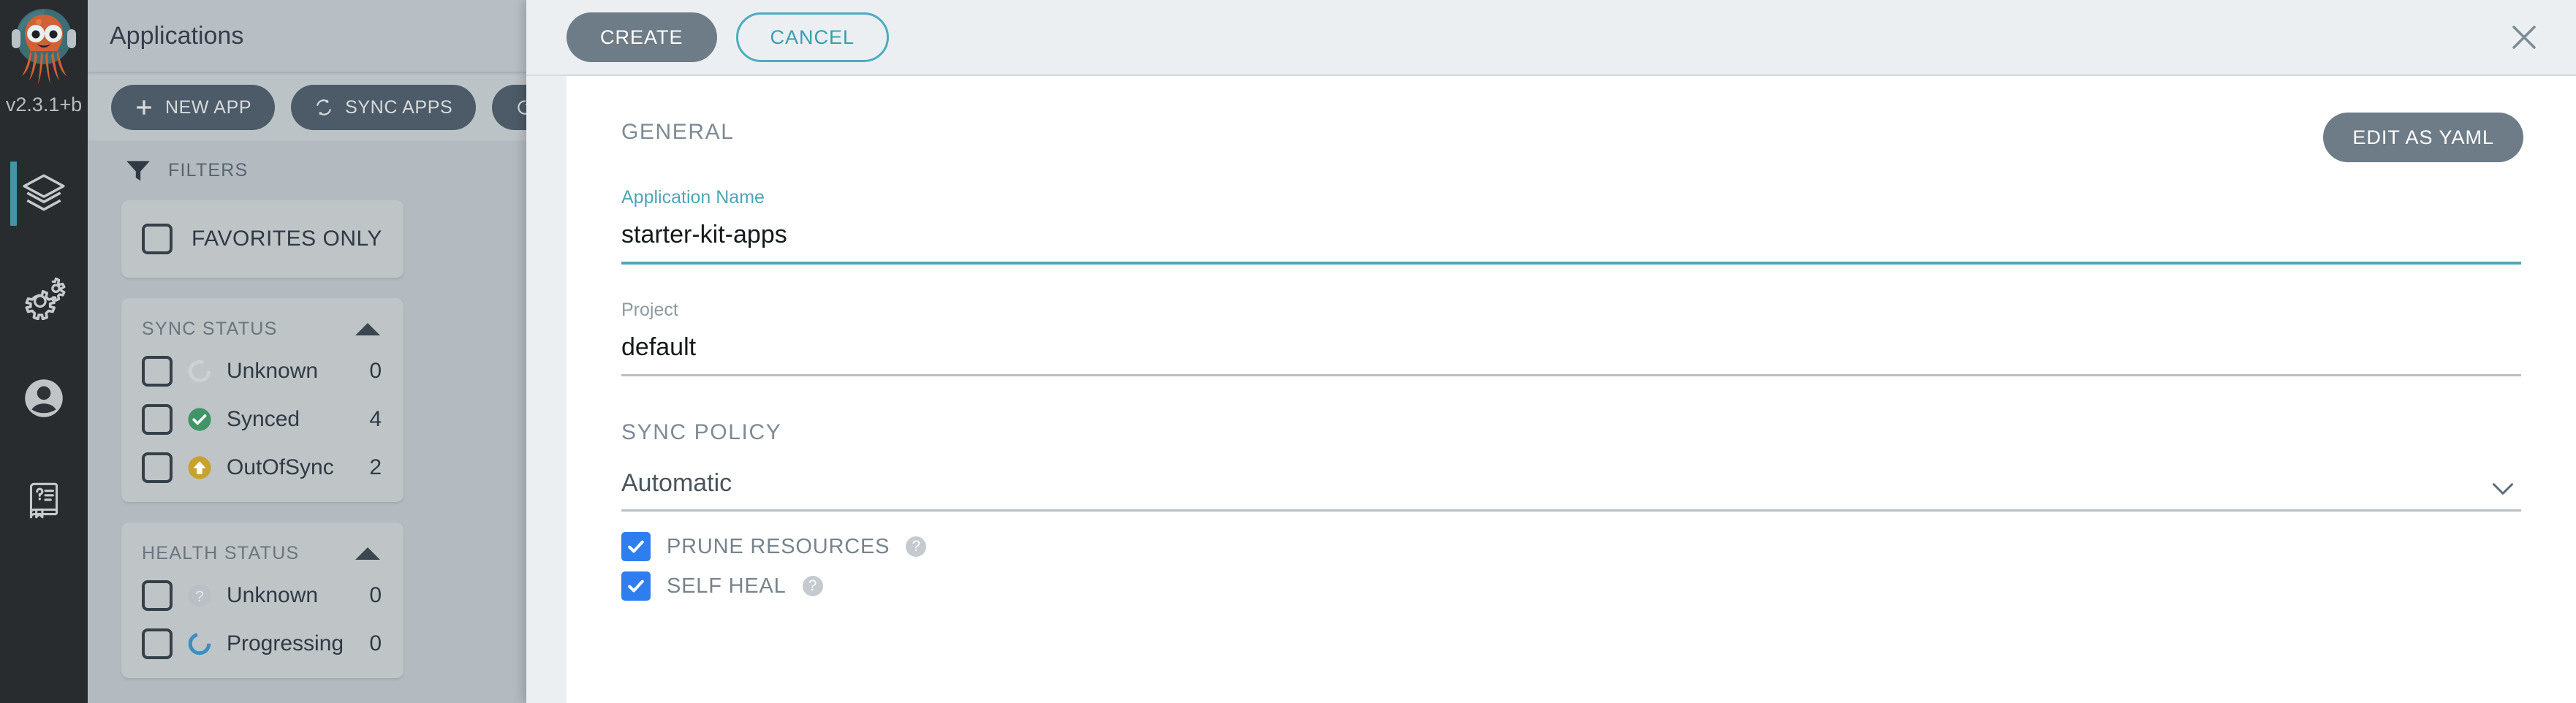 This screenshot has width=2576, height=703. I want to click on argo-logo-block: v2.3.1+b, so click(44, 71).